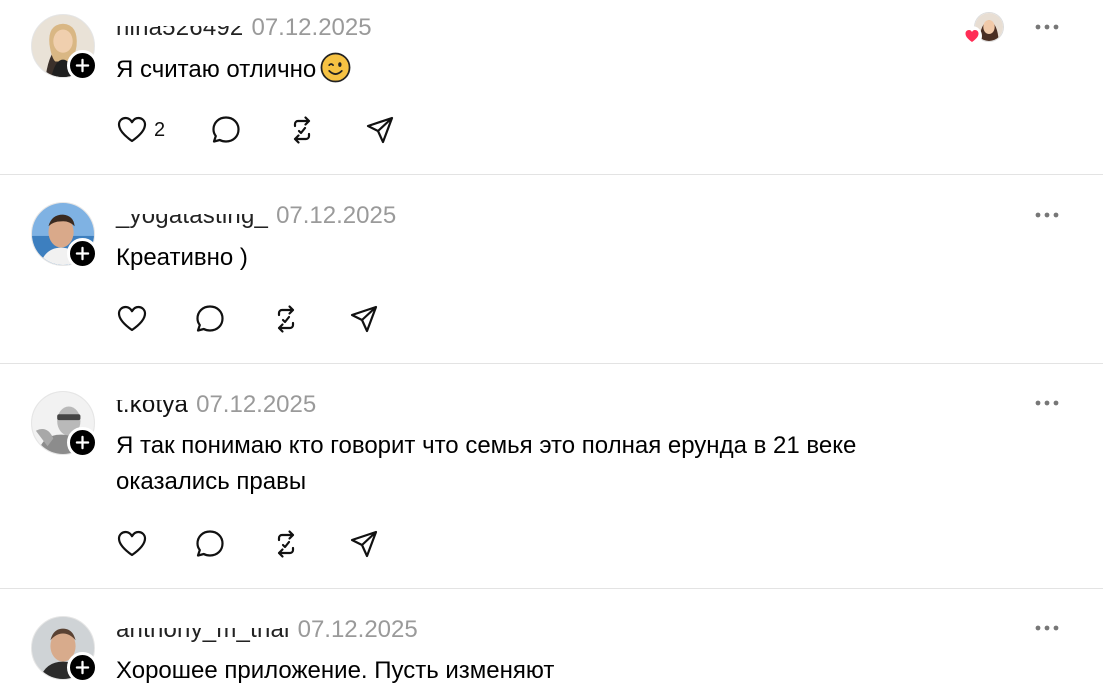 This screenshot has height=699, width=1103. I want to click on post-meta: anthony_m_thai 07.12.2025, so click(266, 630).